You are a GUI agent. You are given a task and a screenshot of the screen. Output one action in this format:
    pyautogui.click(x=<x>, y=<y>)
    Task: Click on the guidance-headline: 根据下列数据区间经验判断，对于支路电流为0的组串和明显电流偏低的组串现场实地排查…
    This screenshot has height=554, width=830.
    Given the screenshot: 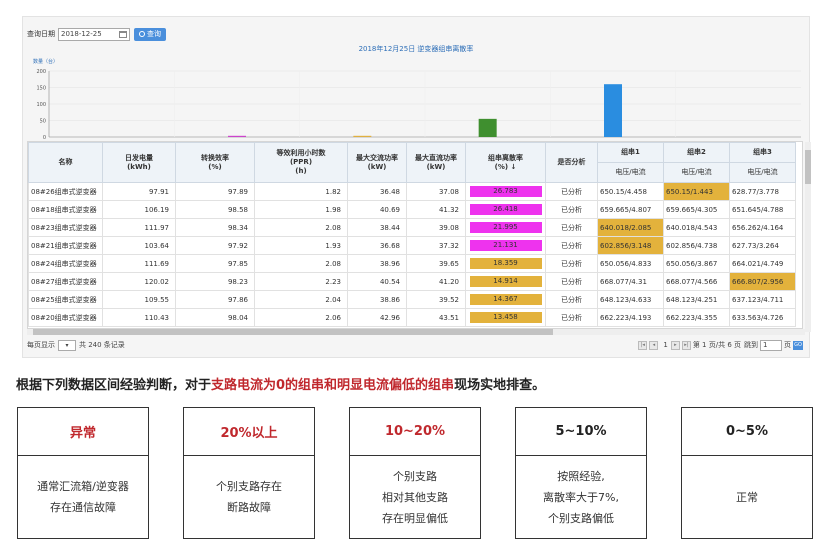 What is the action you would take?
    pyautogui.click(x=280, y=383)
    